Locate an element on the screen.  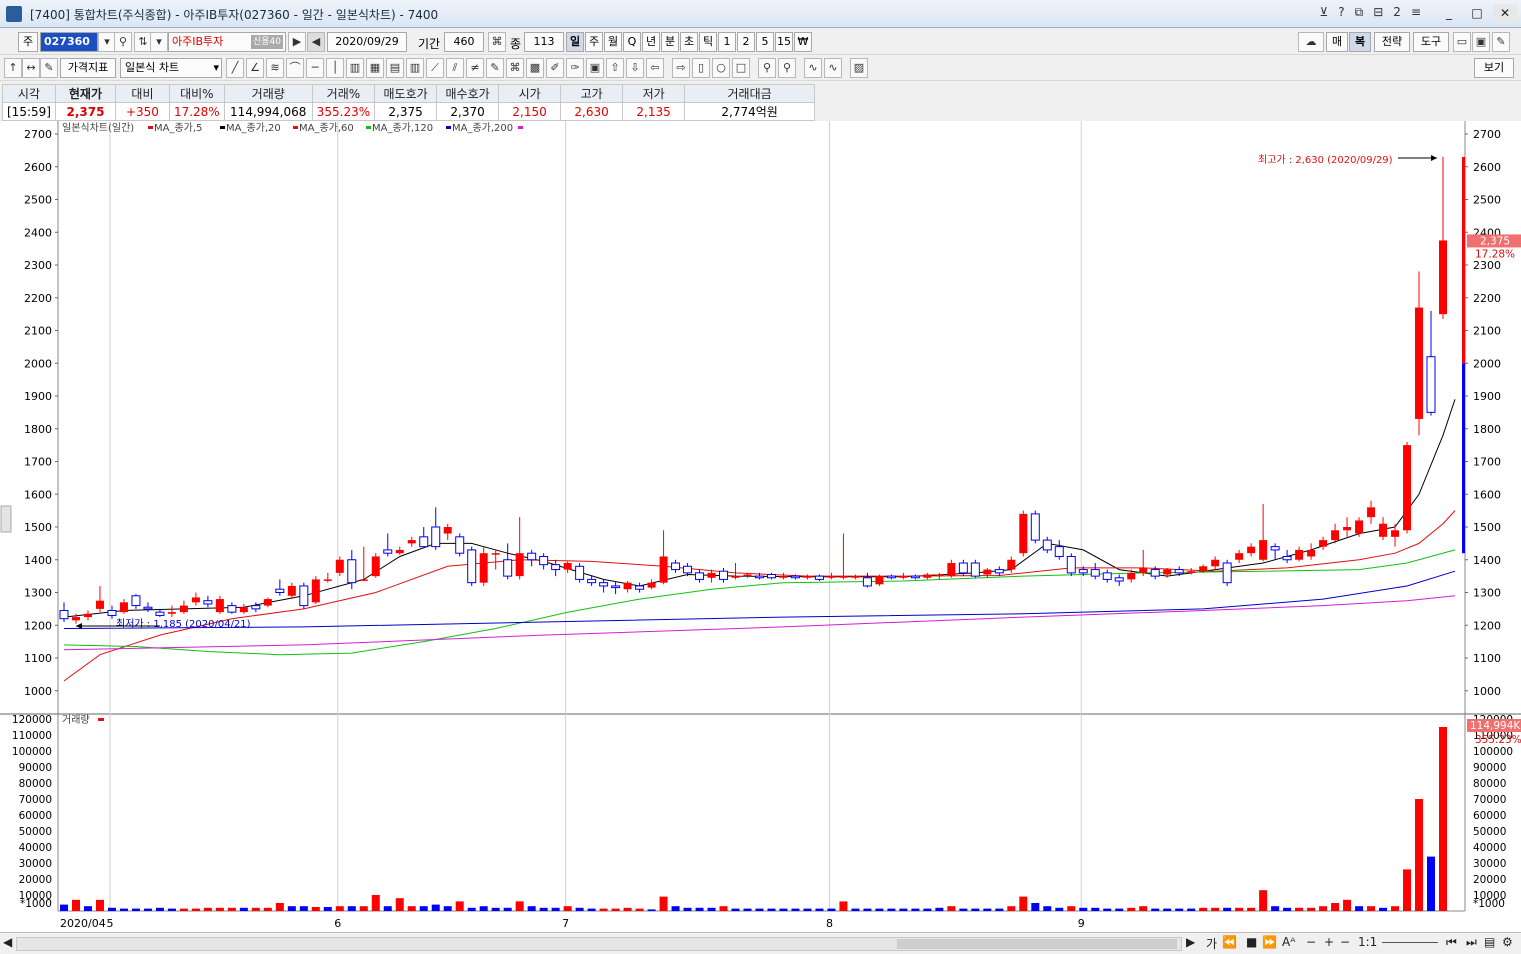
count-input: 113 is located at coordinates (544, 42).